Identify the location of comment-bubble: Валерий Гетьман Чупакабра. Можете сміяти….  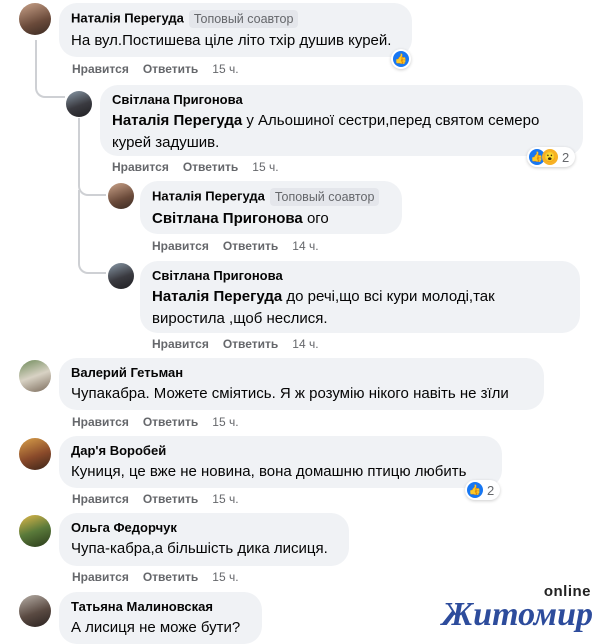
(301, 384).